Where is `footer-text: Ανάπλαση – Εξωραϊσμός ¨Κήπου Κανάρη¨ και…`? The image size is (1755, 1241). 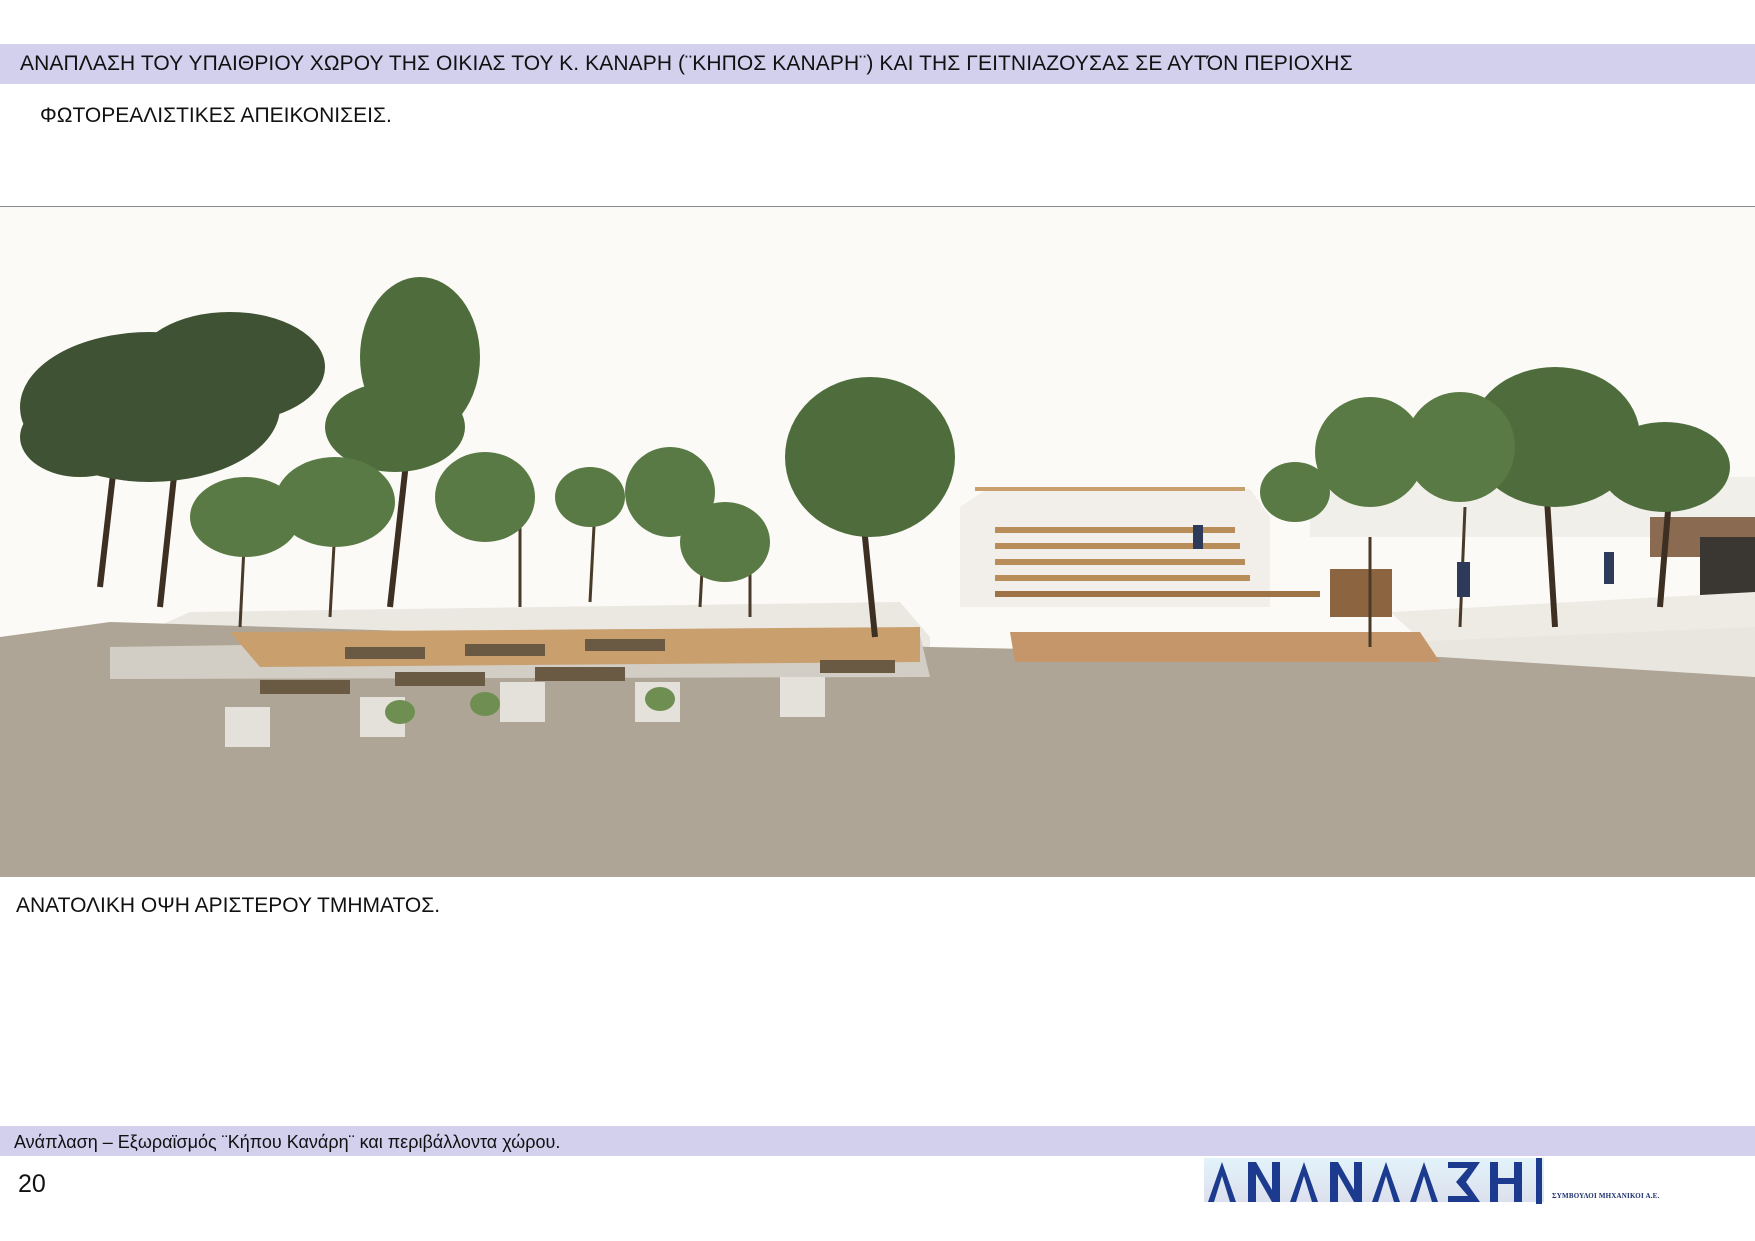 footer-text: Ανάπλαση – Εξωραϊσμός ¨Κήπου Κανάρη¨ και… is located at coordinates (287, 1142).